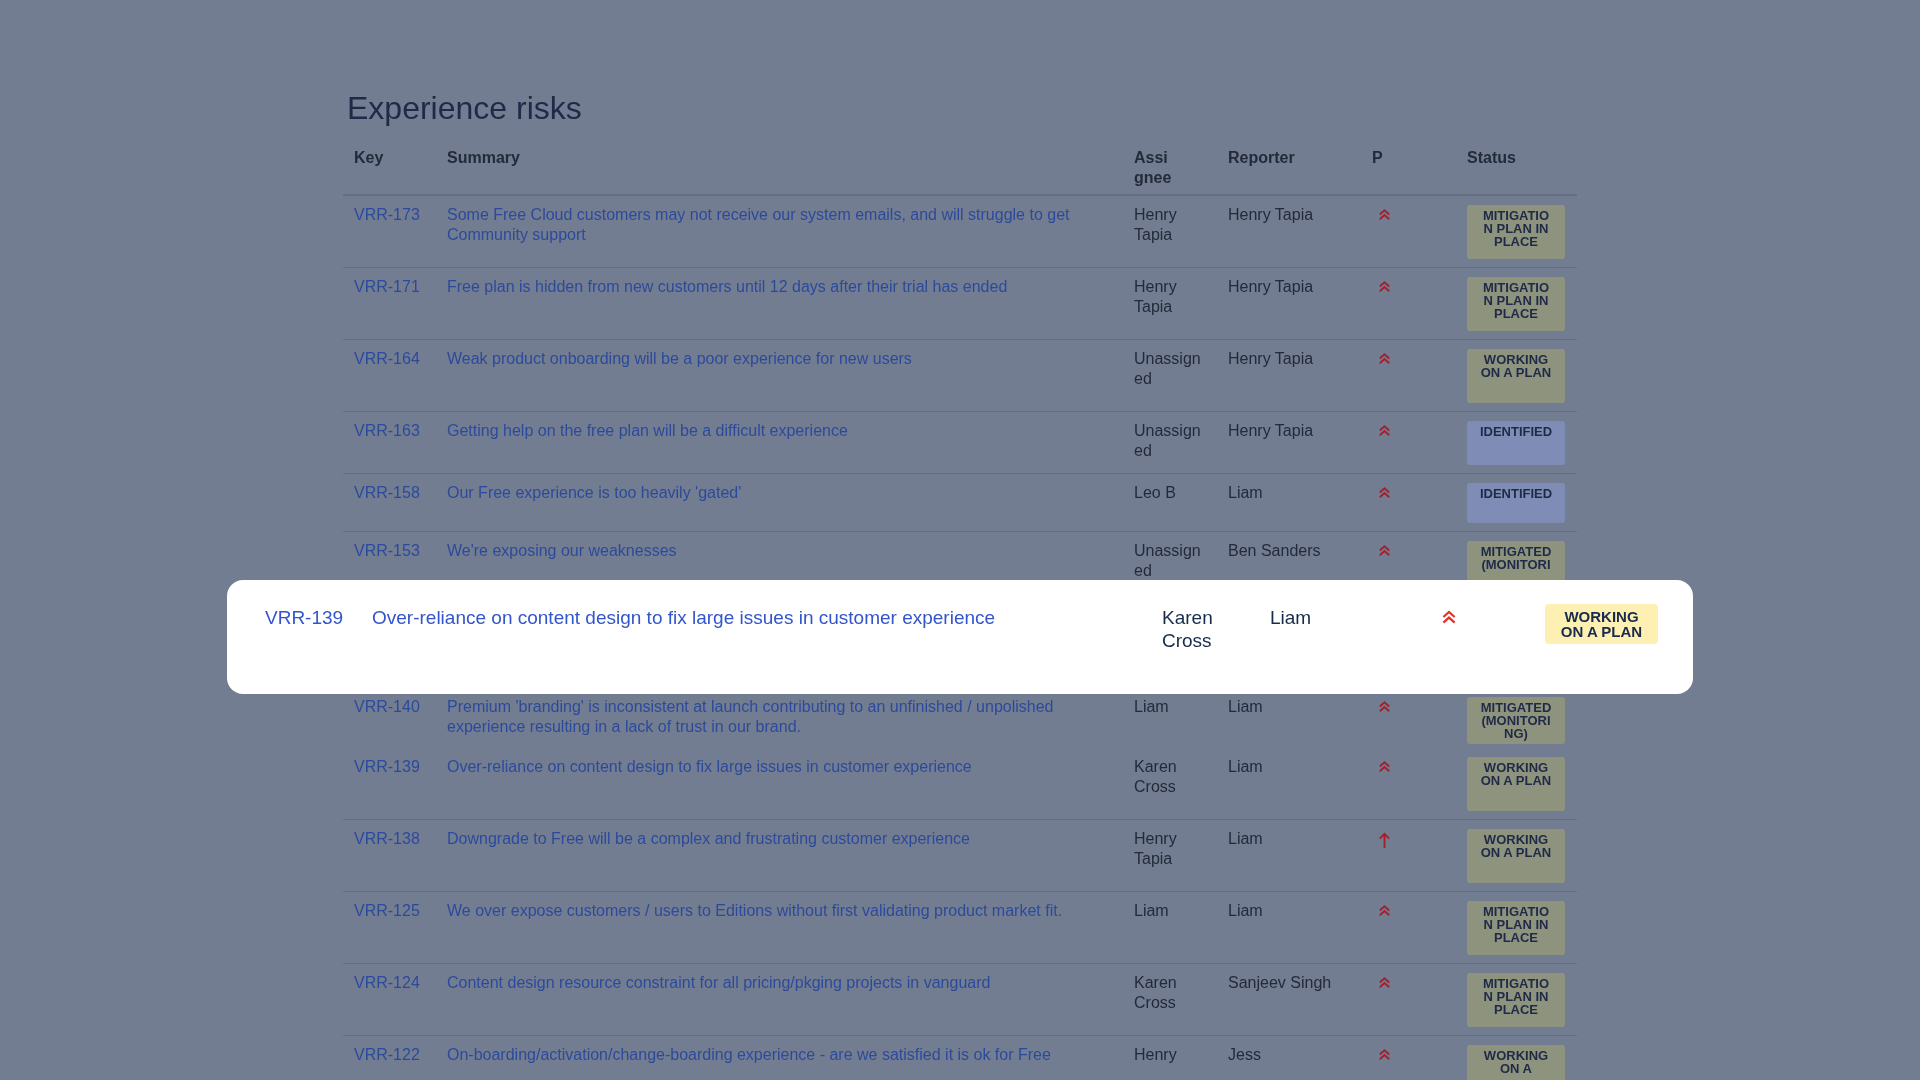 This screenshot has width=1920, height=1080. What do you see at coordinates (1516, 720) in the screenshot?
I see `status-lozenge: MITIGATED (MONITORING)` at bounding box center [1516, 720].